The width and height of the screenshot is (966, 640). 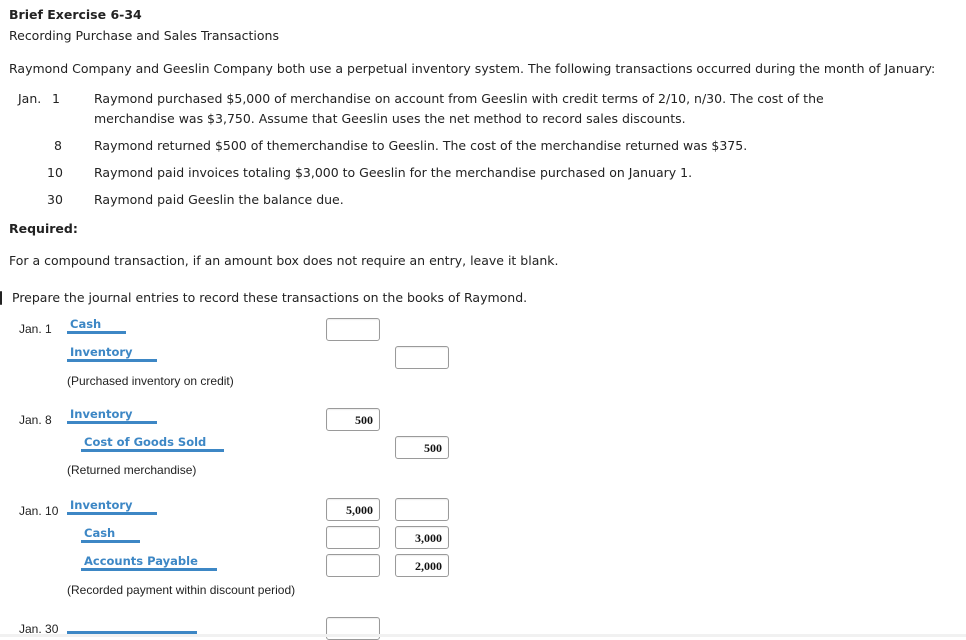 What do you see at coordinates (219, 199) in the screenshot?
I see `transaction-text: Raymond paid Geeslin the balance due.` at bounding box center [219, 199].